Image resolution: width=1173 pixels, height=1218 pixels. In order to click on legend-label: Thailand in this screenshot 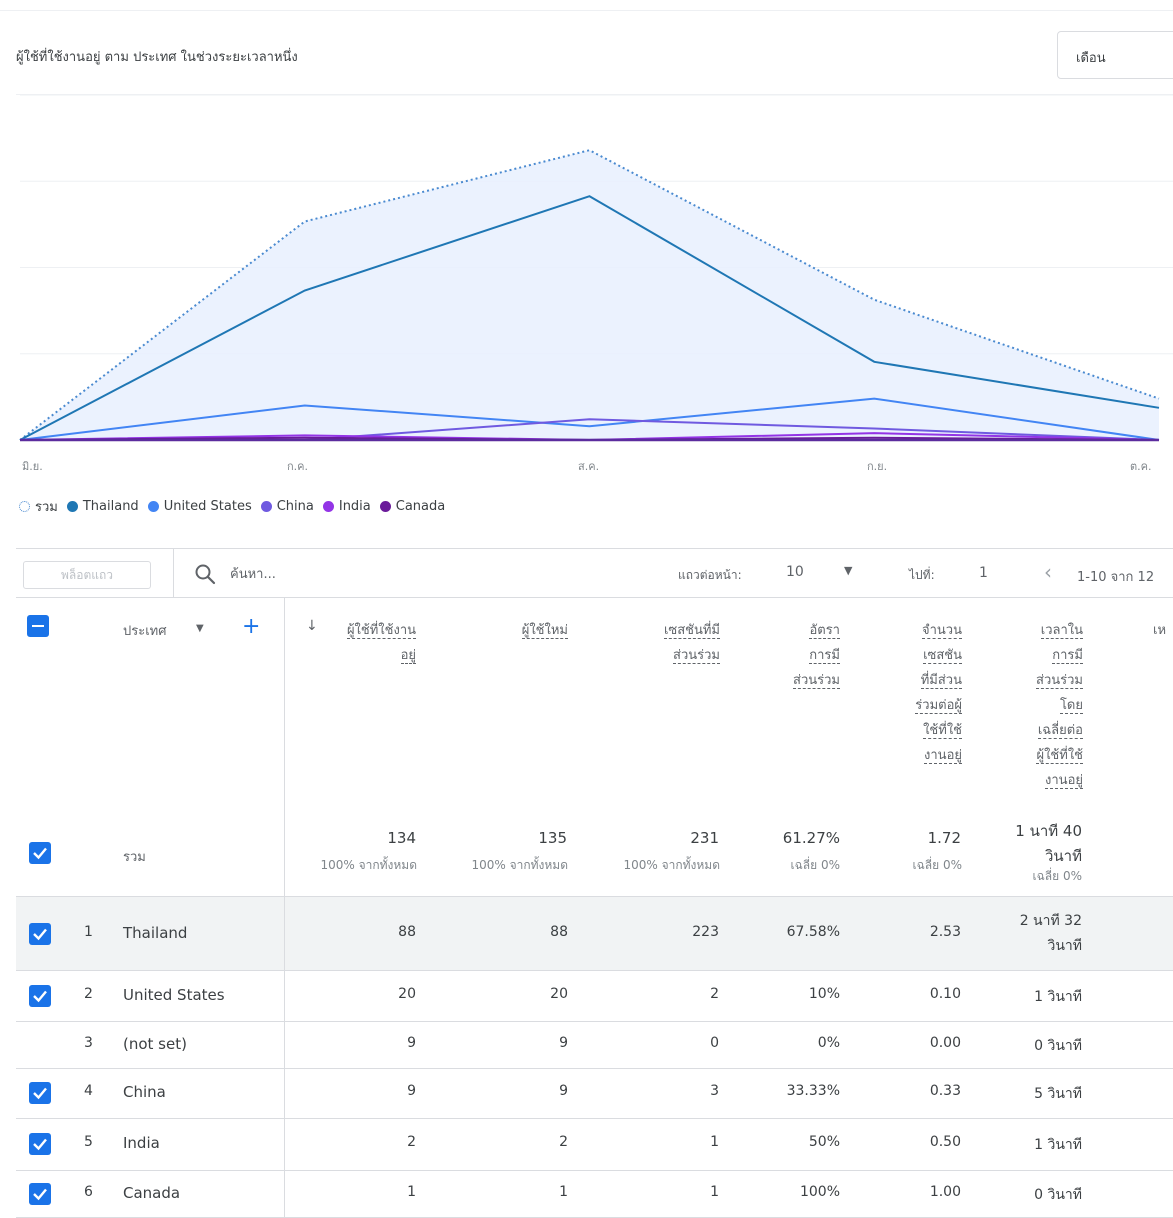, I will do `click(110, 506)`.